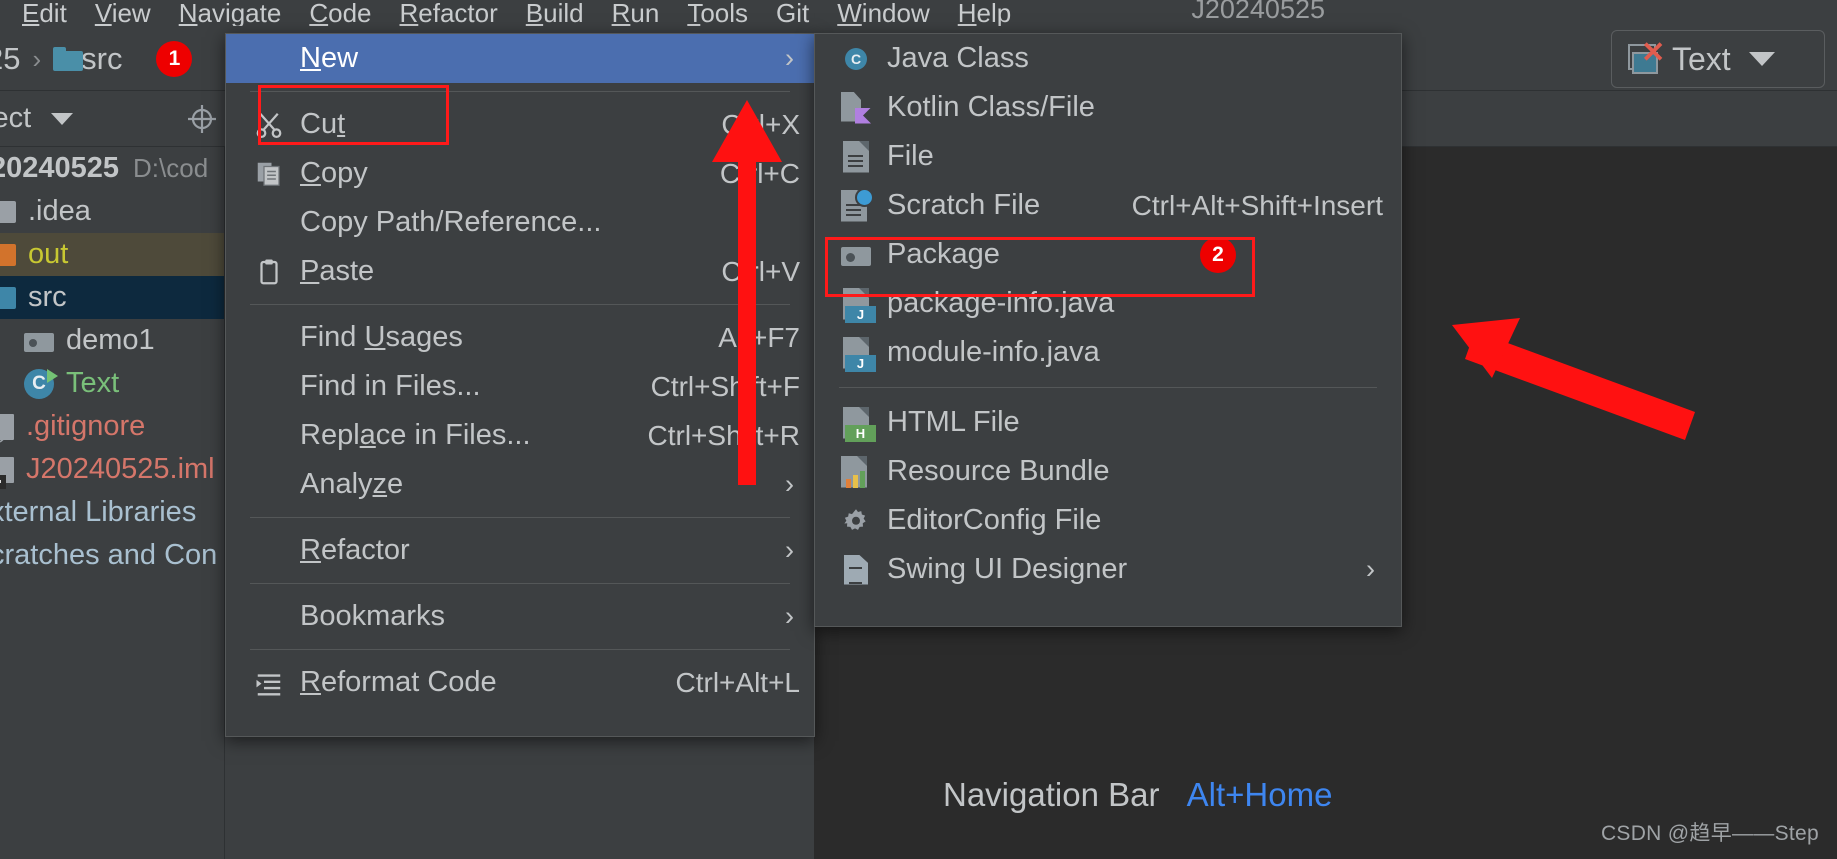  I want to click on submenu-item-label: Scratch File, so click(964, 205).